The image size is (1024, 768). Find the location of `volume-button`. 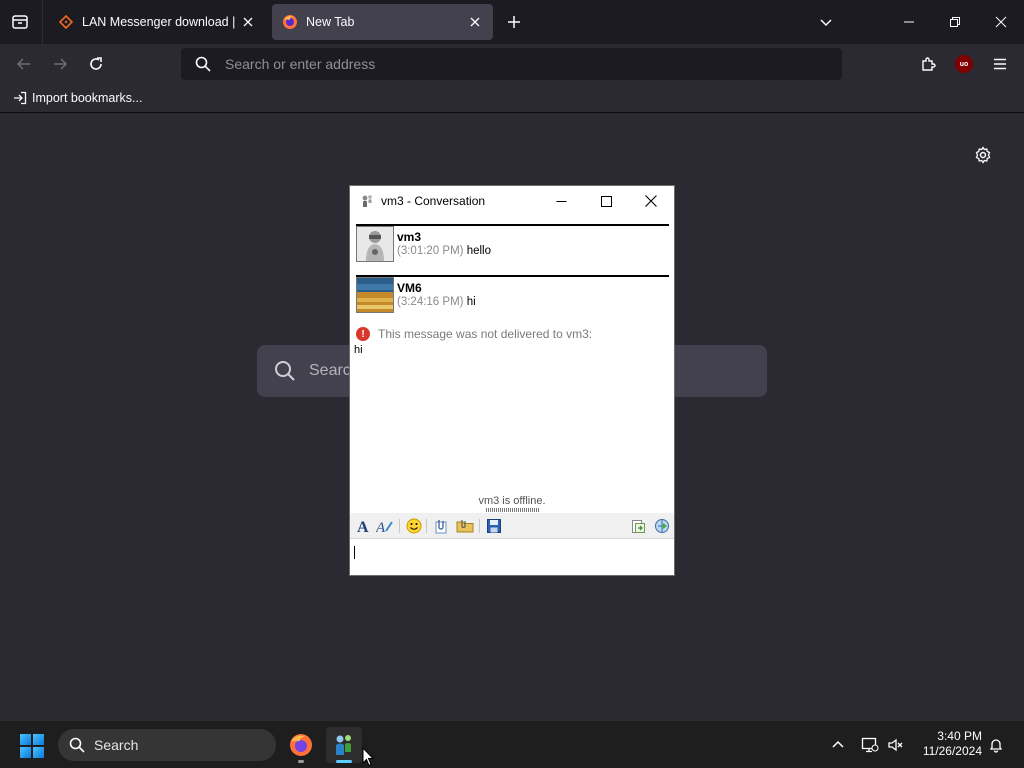

volume-button is located at coordinates (896, 745).